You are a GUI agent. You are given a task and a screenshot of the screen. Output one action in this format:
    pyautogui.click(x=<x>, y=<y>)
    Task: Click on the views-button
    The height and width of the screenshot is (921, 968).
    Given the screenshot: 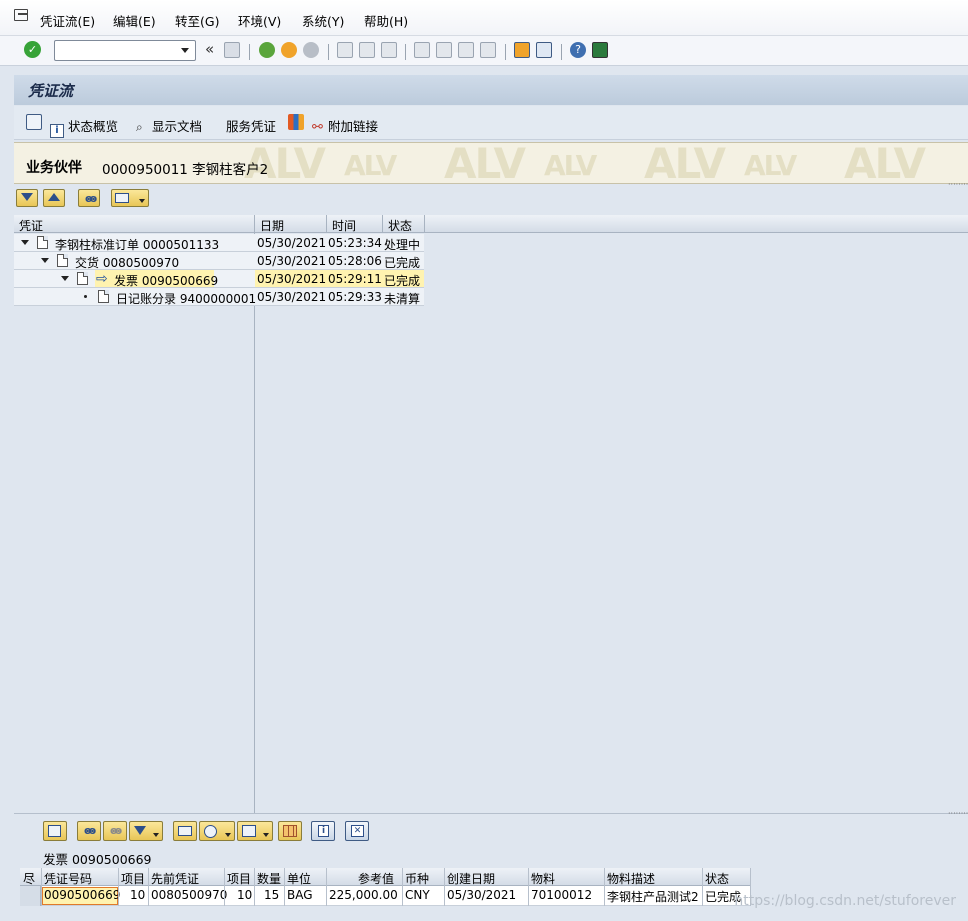 What is the action you would take?
    pyautogui.click(x=217, y=831)
    